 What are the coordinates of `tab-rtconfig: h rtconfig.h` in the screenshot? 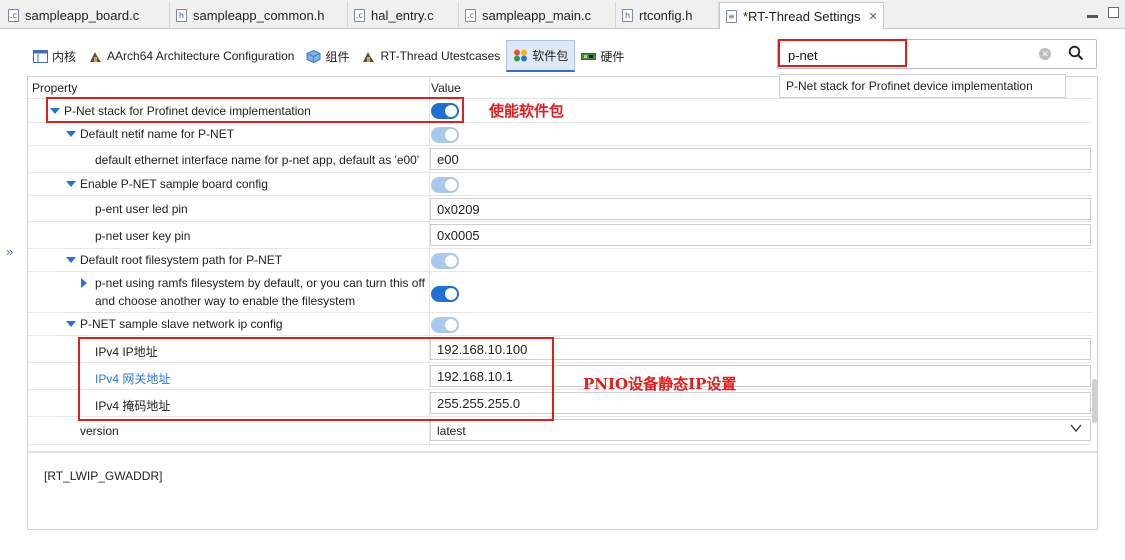 It's located at (667, 15).